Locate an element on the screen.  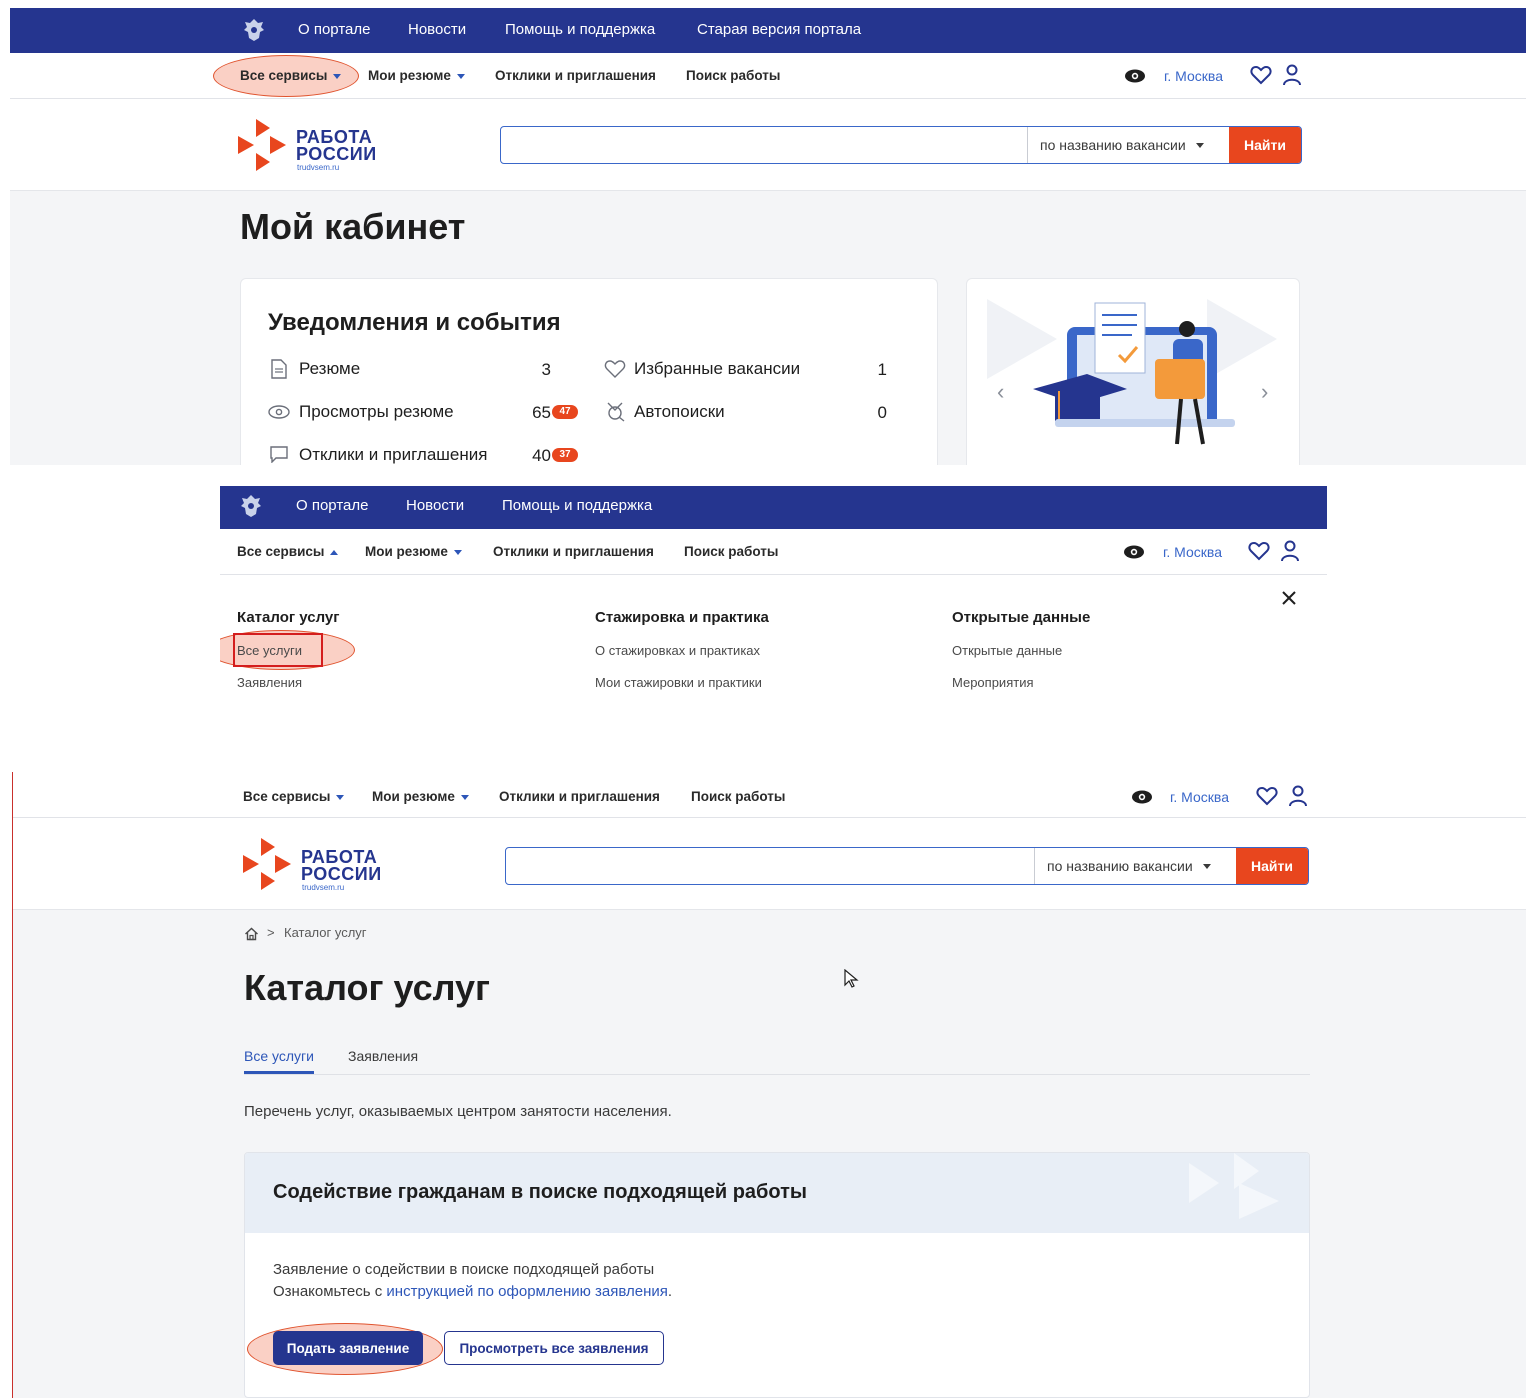
instruction-link: инструкцией по оформлению заявления is located at coordinates (526, 1291).